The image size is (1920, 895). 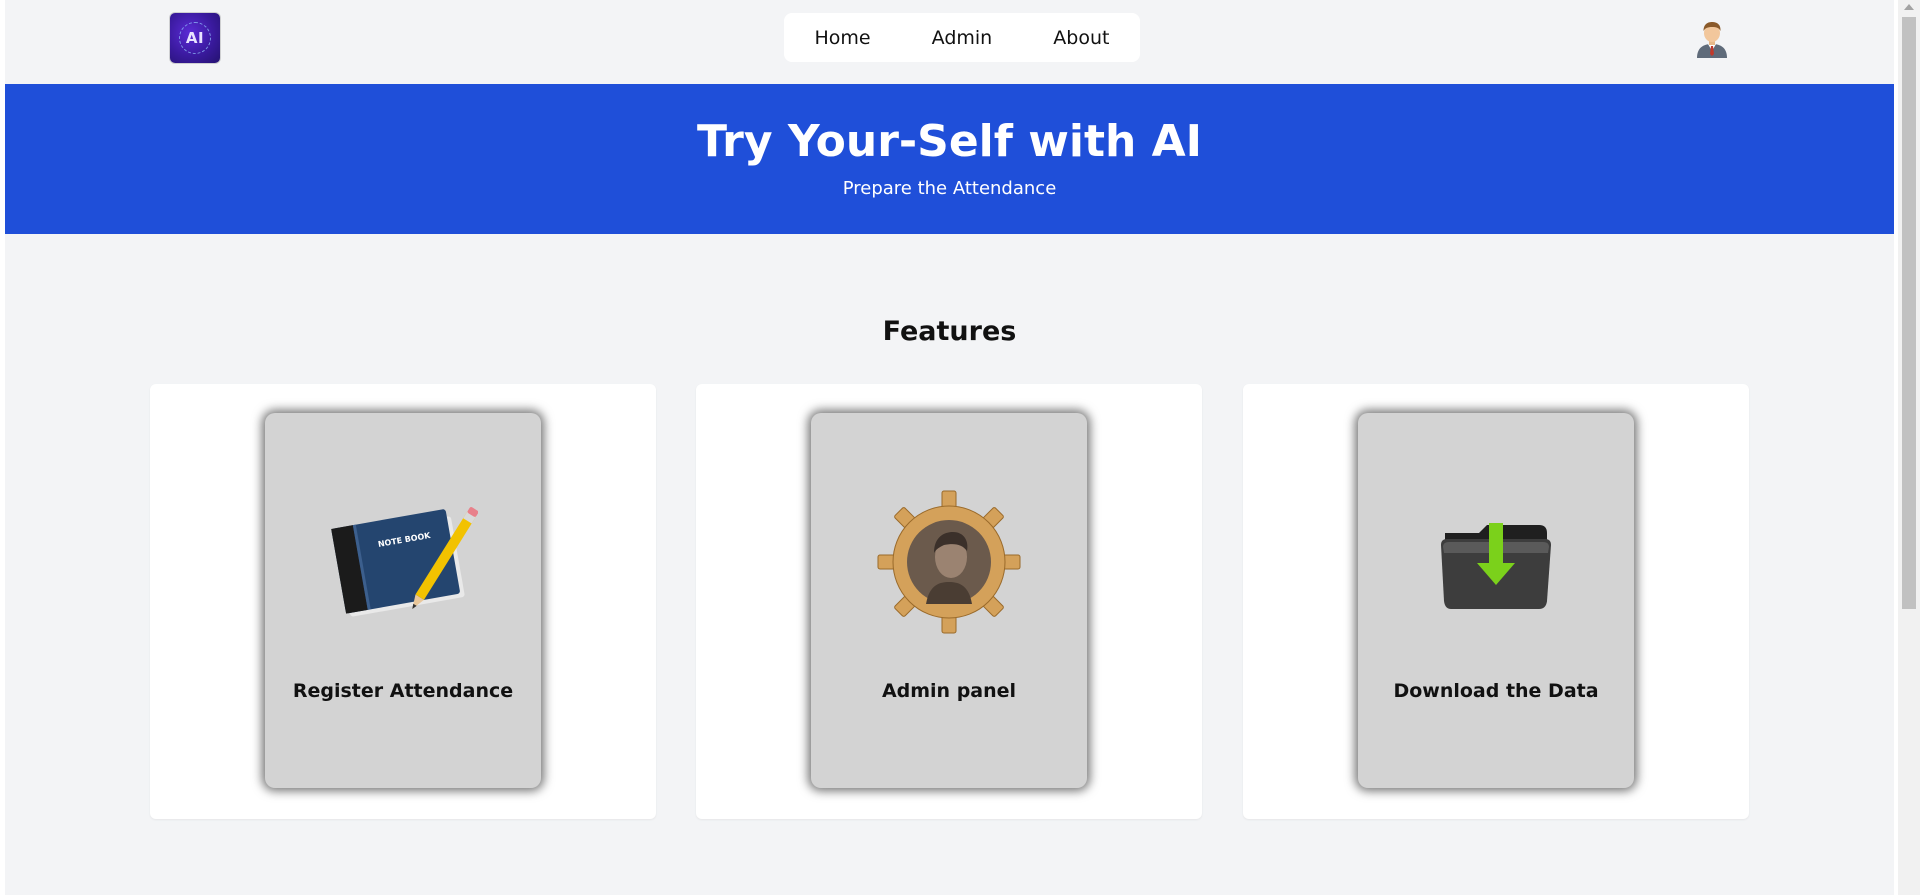 What do you see at coordinates (843, 38) in the screenshot?
I see `nav-home-link: Home` at bounding box center [843, 38].